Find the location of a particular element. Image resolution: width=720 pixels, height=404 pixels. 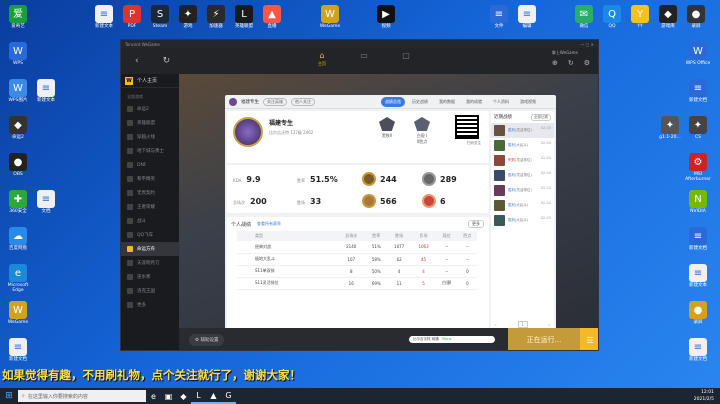

profile-tab: 战绩总览 is located at coordinates (393, 102).